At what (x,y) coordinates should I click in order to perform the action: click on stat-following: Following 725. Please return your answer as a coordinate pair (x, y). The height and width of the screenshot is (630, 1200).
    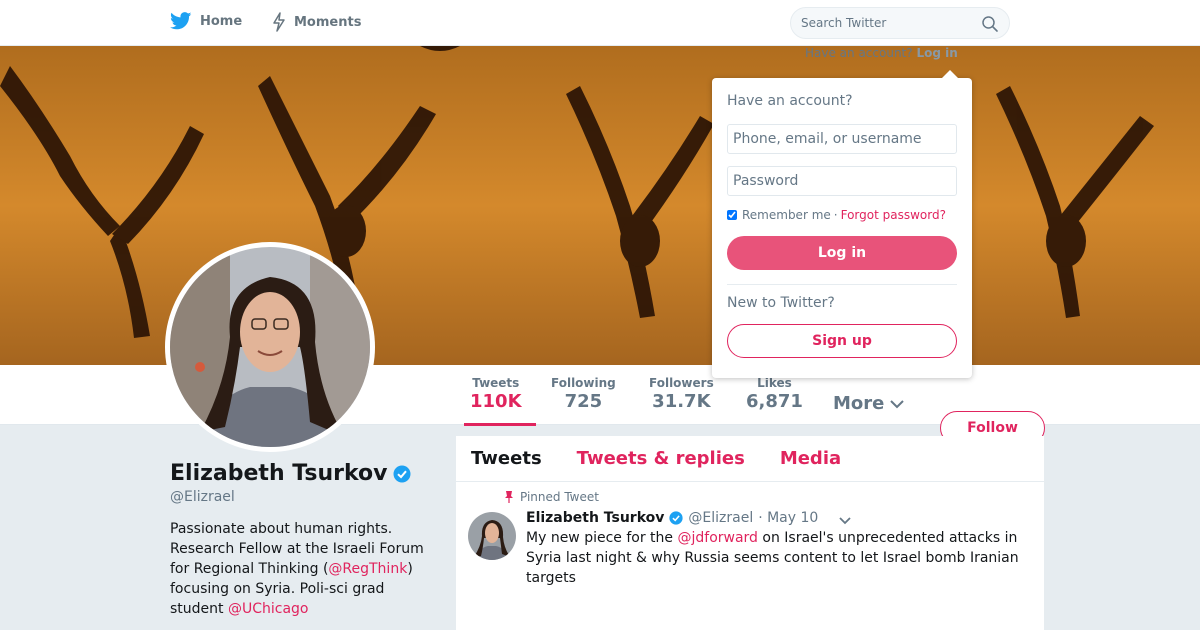
    Looking at the image, I should click on (583, 394).